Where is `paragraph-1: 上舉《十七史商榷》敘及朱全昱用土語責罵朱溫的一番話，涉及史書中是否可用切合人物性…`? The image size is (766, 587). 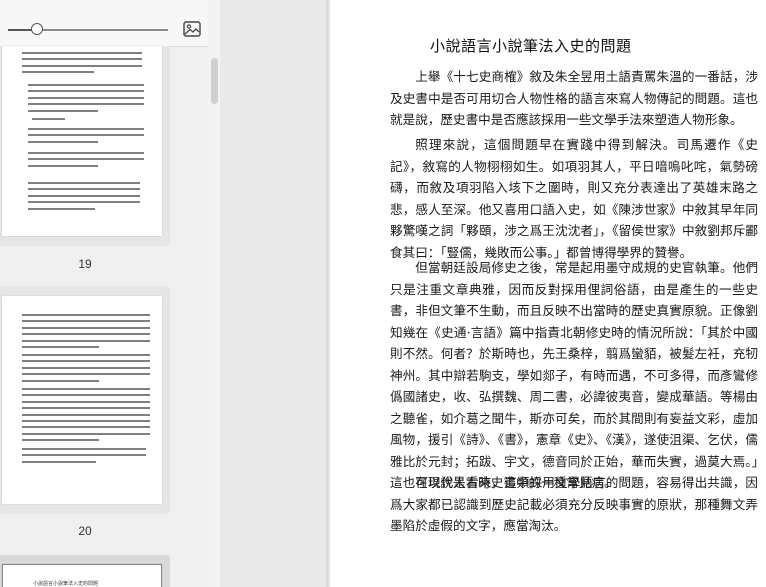
paragraph-1: 上舉《十七史商榷》敘及朱全昱用土語責罵朱溫的一番話，涉及史書中是否可用切合人物性… is located at coordinates (574, 98).